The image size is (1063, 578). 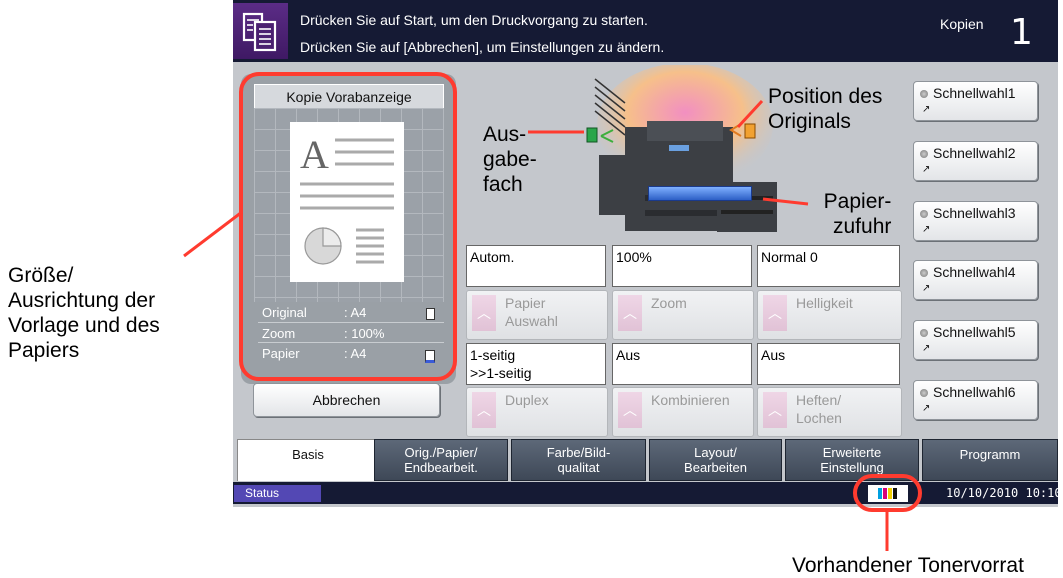 I want to click on callout-toner: Vorhandener Tonervorrat, so click(x=908, y=565).